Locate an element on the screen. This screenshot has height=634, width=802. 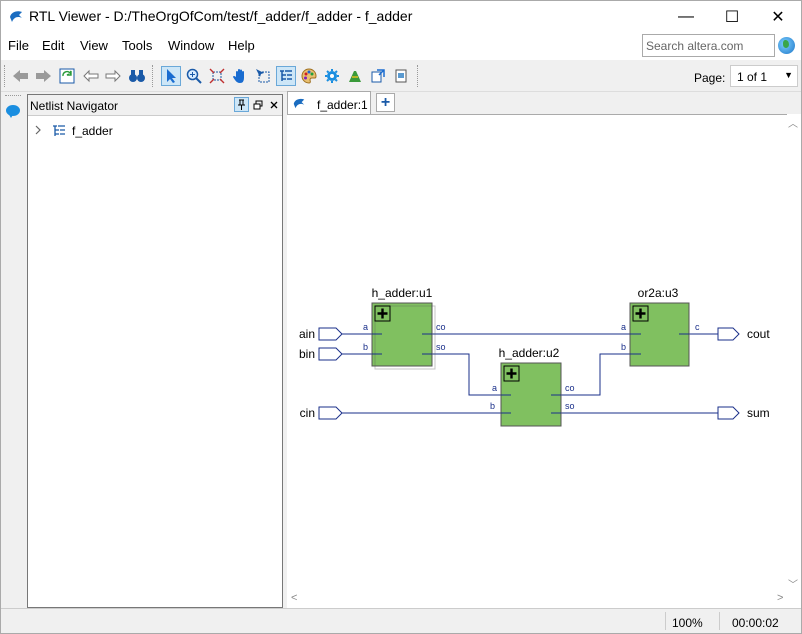
navigator-header: Netlist Navigator is located at coordinates (155, 105).